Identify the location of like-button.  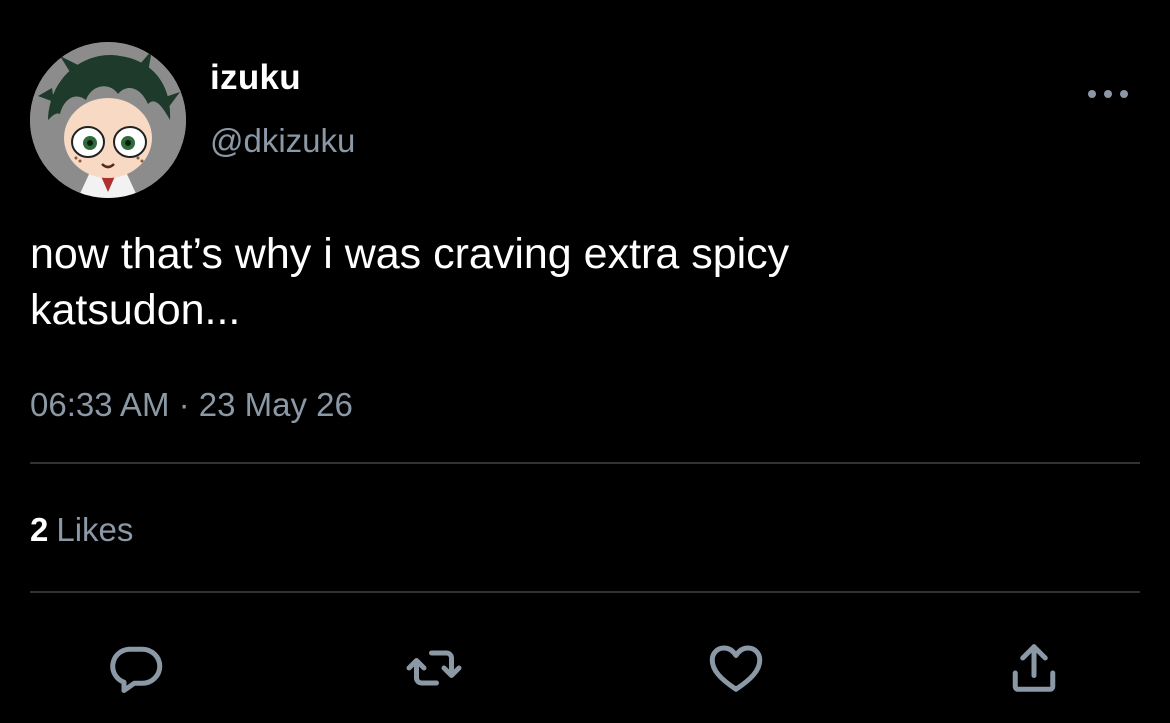
(736, 668).